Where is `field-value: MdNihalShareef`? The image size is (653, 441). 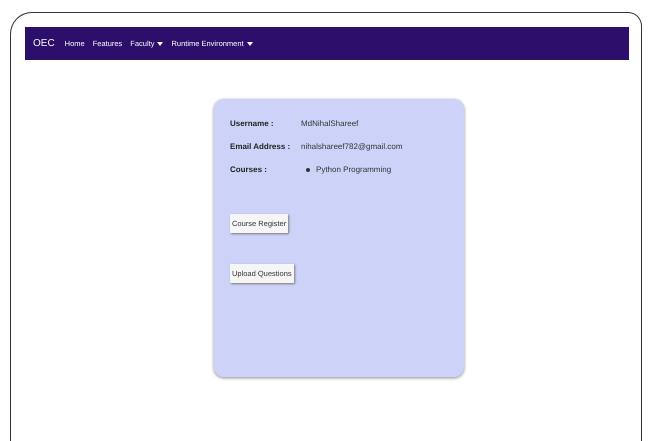 field-value: MdNihalShareef is located at coordinates (329, 123).